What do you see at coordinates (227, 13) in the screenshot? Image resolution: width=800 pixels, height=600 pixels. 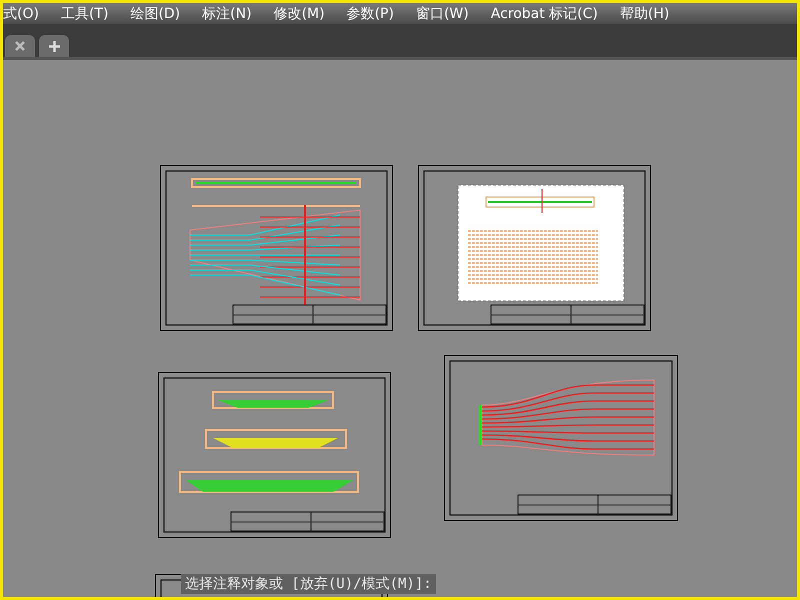 I see `menu-item: 标注(N)` at bounding box center [227, 13].